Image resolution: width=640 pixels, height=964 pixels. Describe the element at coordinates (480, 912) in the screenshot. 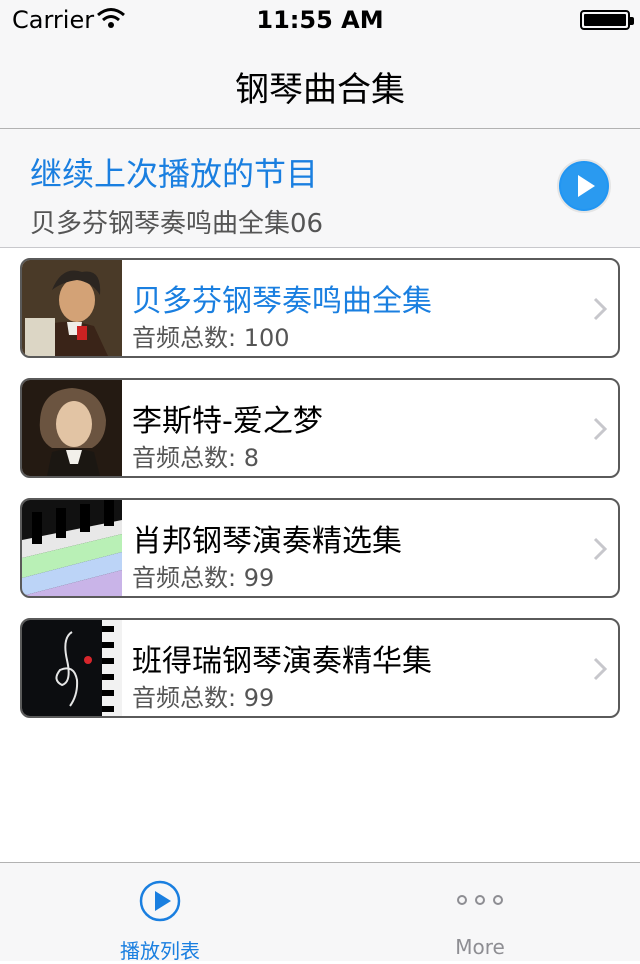

I see `tab-more: More` at that location.